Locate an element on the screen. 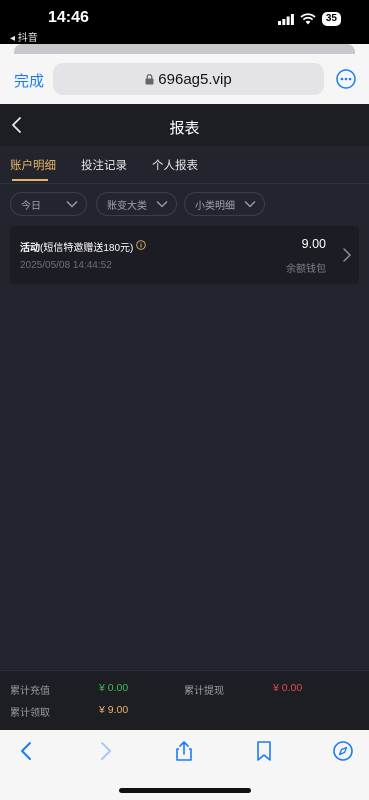 Image resolution: width=369 pixels, height=800 pixels. totals-panel: 累计充值 ¥ 0.00 累计提现 ¥ 0.00 累计领取 ¥ 9.00 is located at coordinates (184, 700).